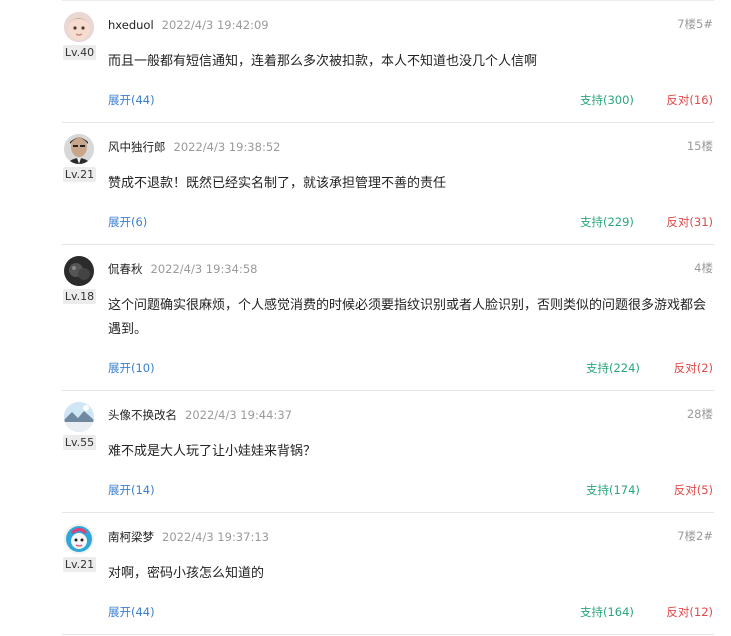 Image resolution: width=731 pixels, height=636 pixels. Describe the element at coordinates (388, 634) in the screenshot. I see `comment-divider` at that location.